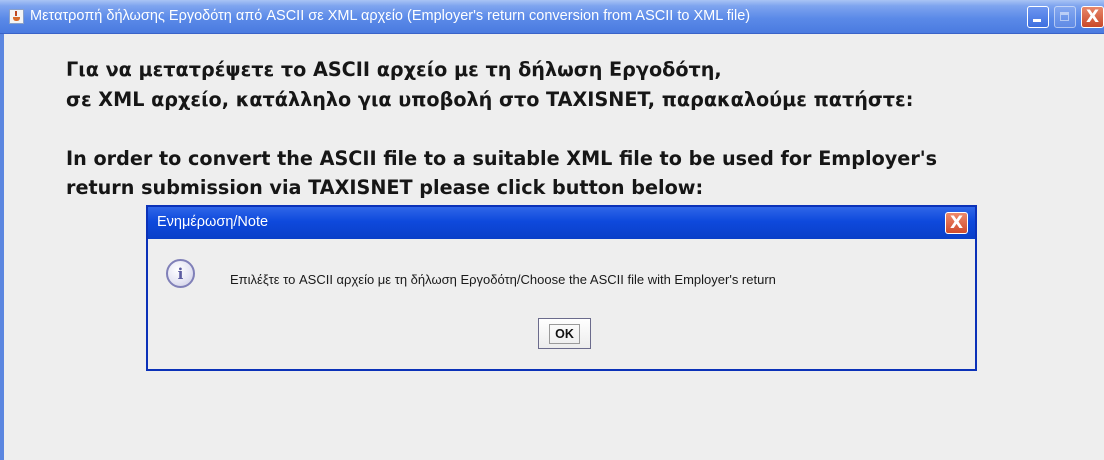  Describe the element at coordinates (180, 273) in the screenshot. I see `info-icon: i` at that location.